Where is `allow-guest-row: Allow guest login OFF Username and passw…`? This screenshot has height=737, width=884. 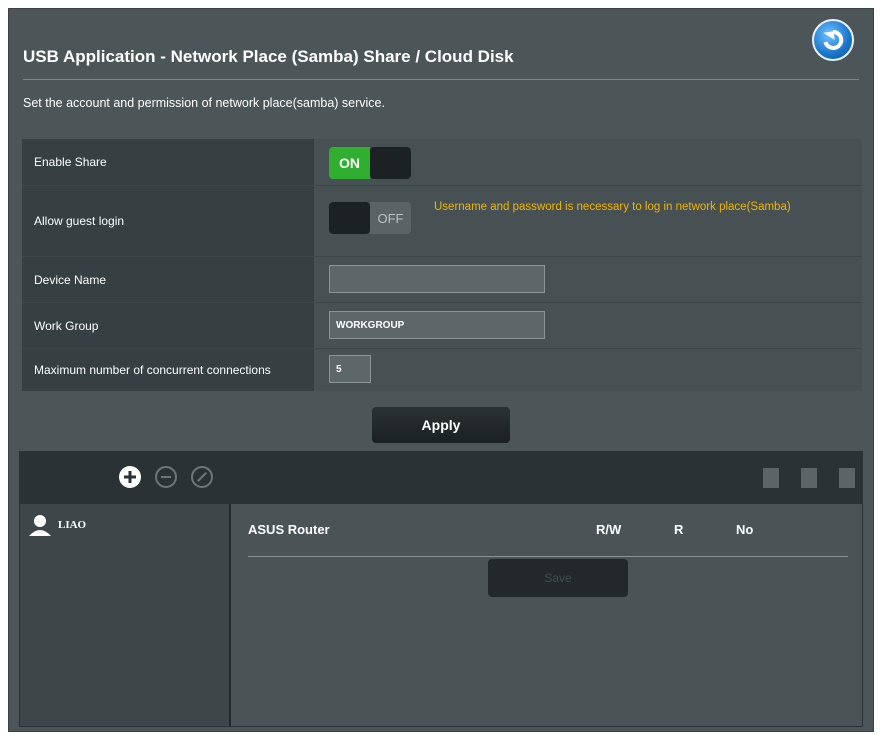 allow-guest-row: Allow guest login OFF Username and passw… is located at coordinates (442, 221).